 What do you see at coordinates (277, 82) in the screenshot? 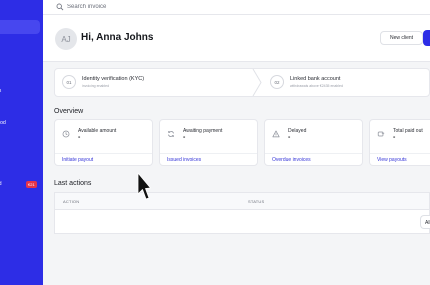
I see `step-number: 02` at bounding box center [277, 82].